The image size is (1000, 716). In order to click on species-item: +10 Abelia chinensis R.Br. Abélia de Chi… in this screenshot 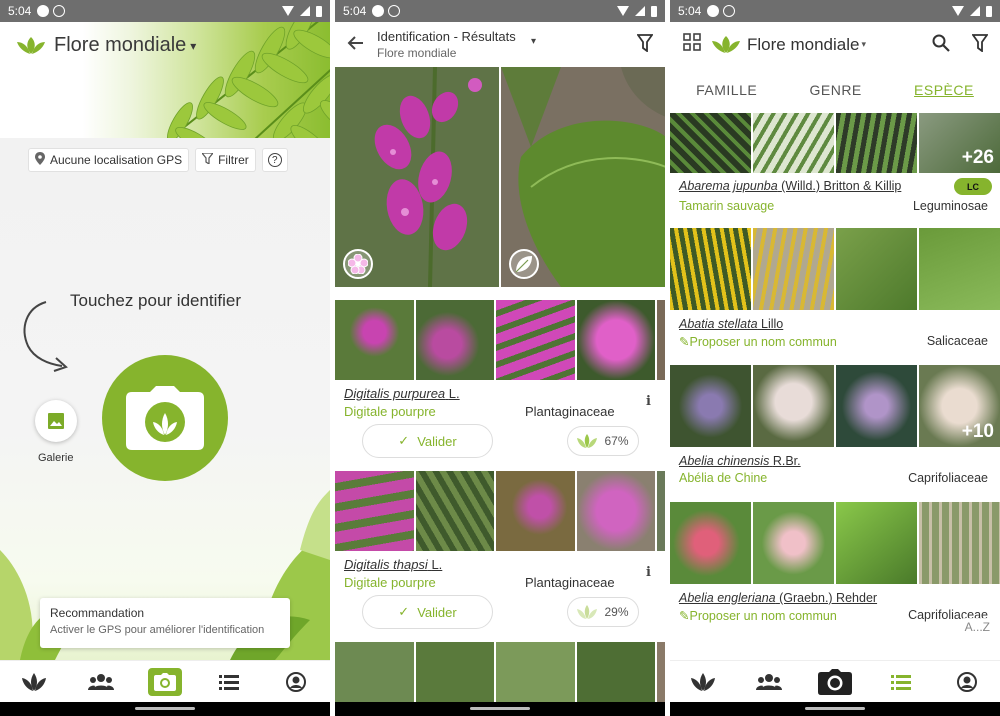, I will do `click(835, 433)`.